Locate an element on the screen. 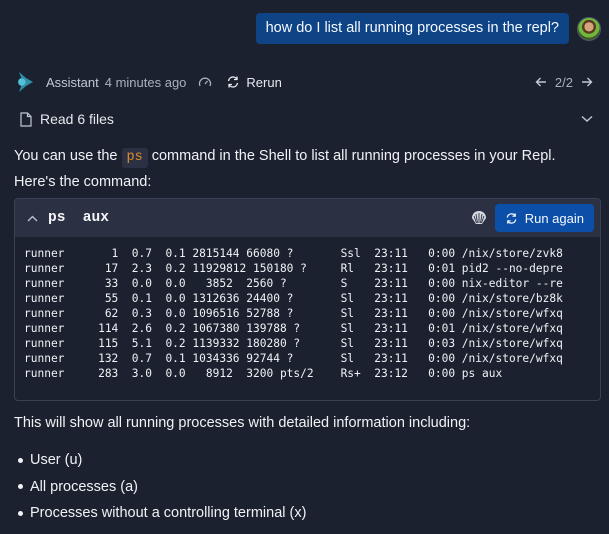 The image size is (609, 534). list-item-text: User (u) is located at coordinates (56, 460).